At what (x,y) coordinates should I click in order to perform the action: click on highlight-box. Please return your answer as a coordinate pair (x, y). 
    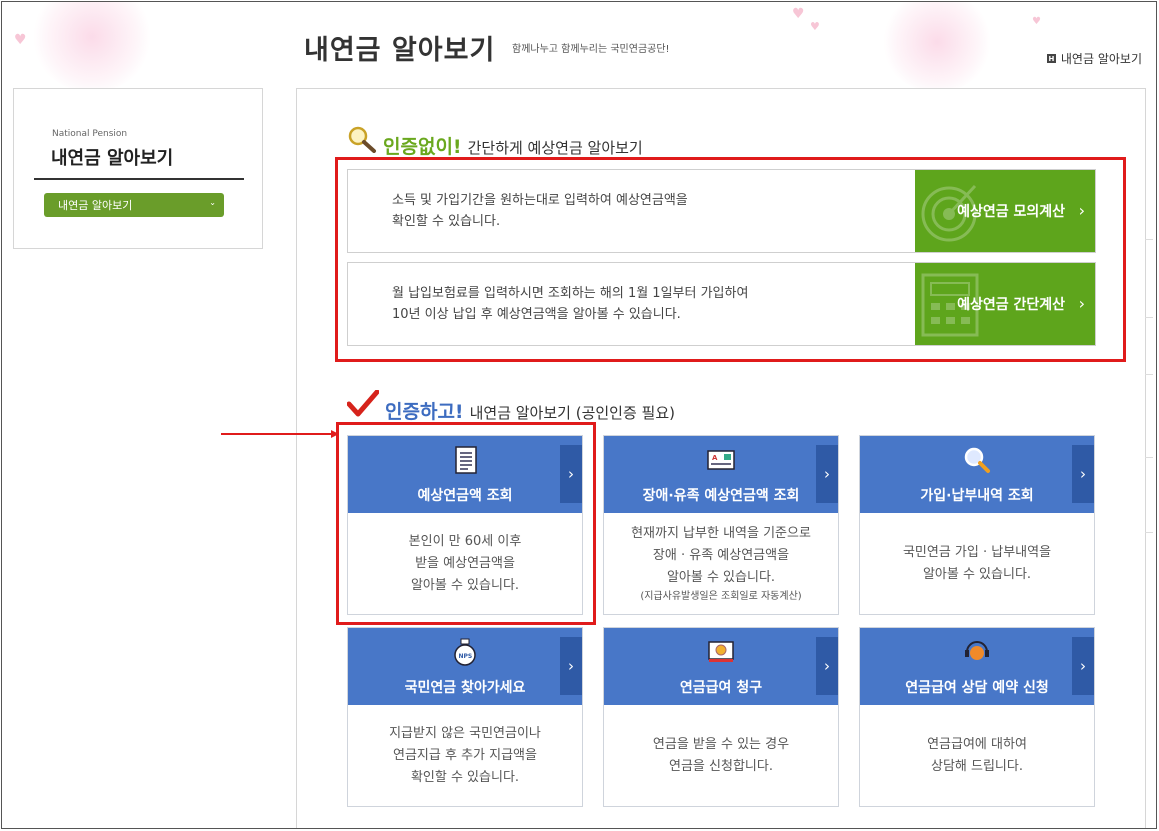
    Looking at the image, I should click on (466, 523).